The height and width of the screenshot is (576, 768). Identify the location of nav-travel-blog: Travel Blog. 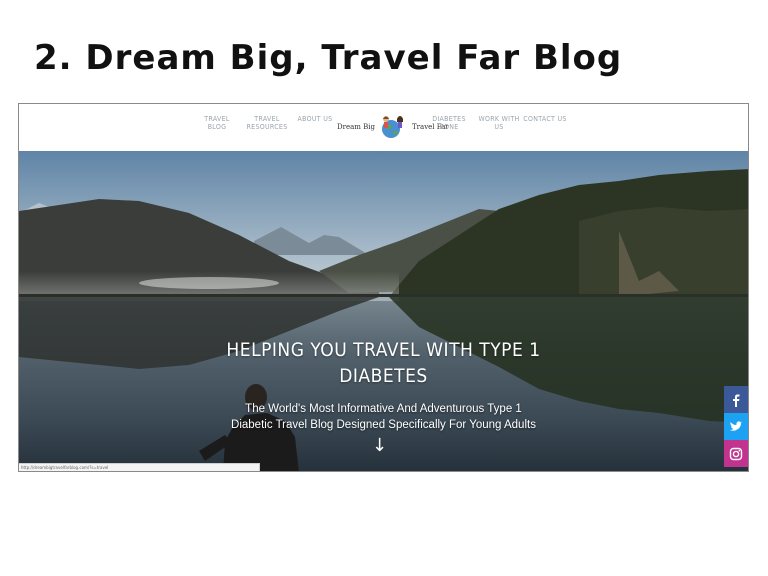
(217, 123).